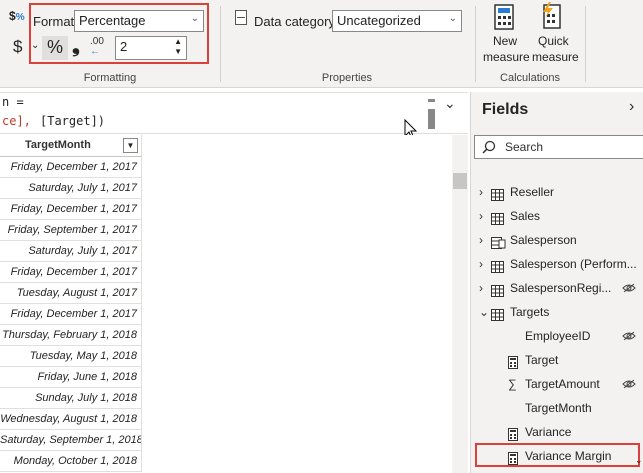 The width and height of the screenshot is (643, 473). I want to click on search-placeholder: Search, so click(524, 147).